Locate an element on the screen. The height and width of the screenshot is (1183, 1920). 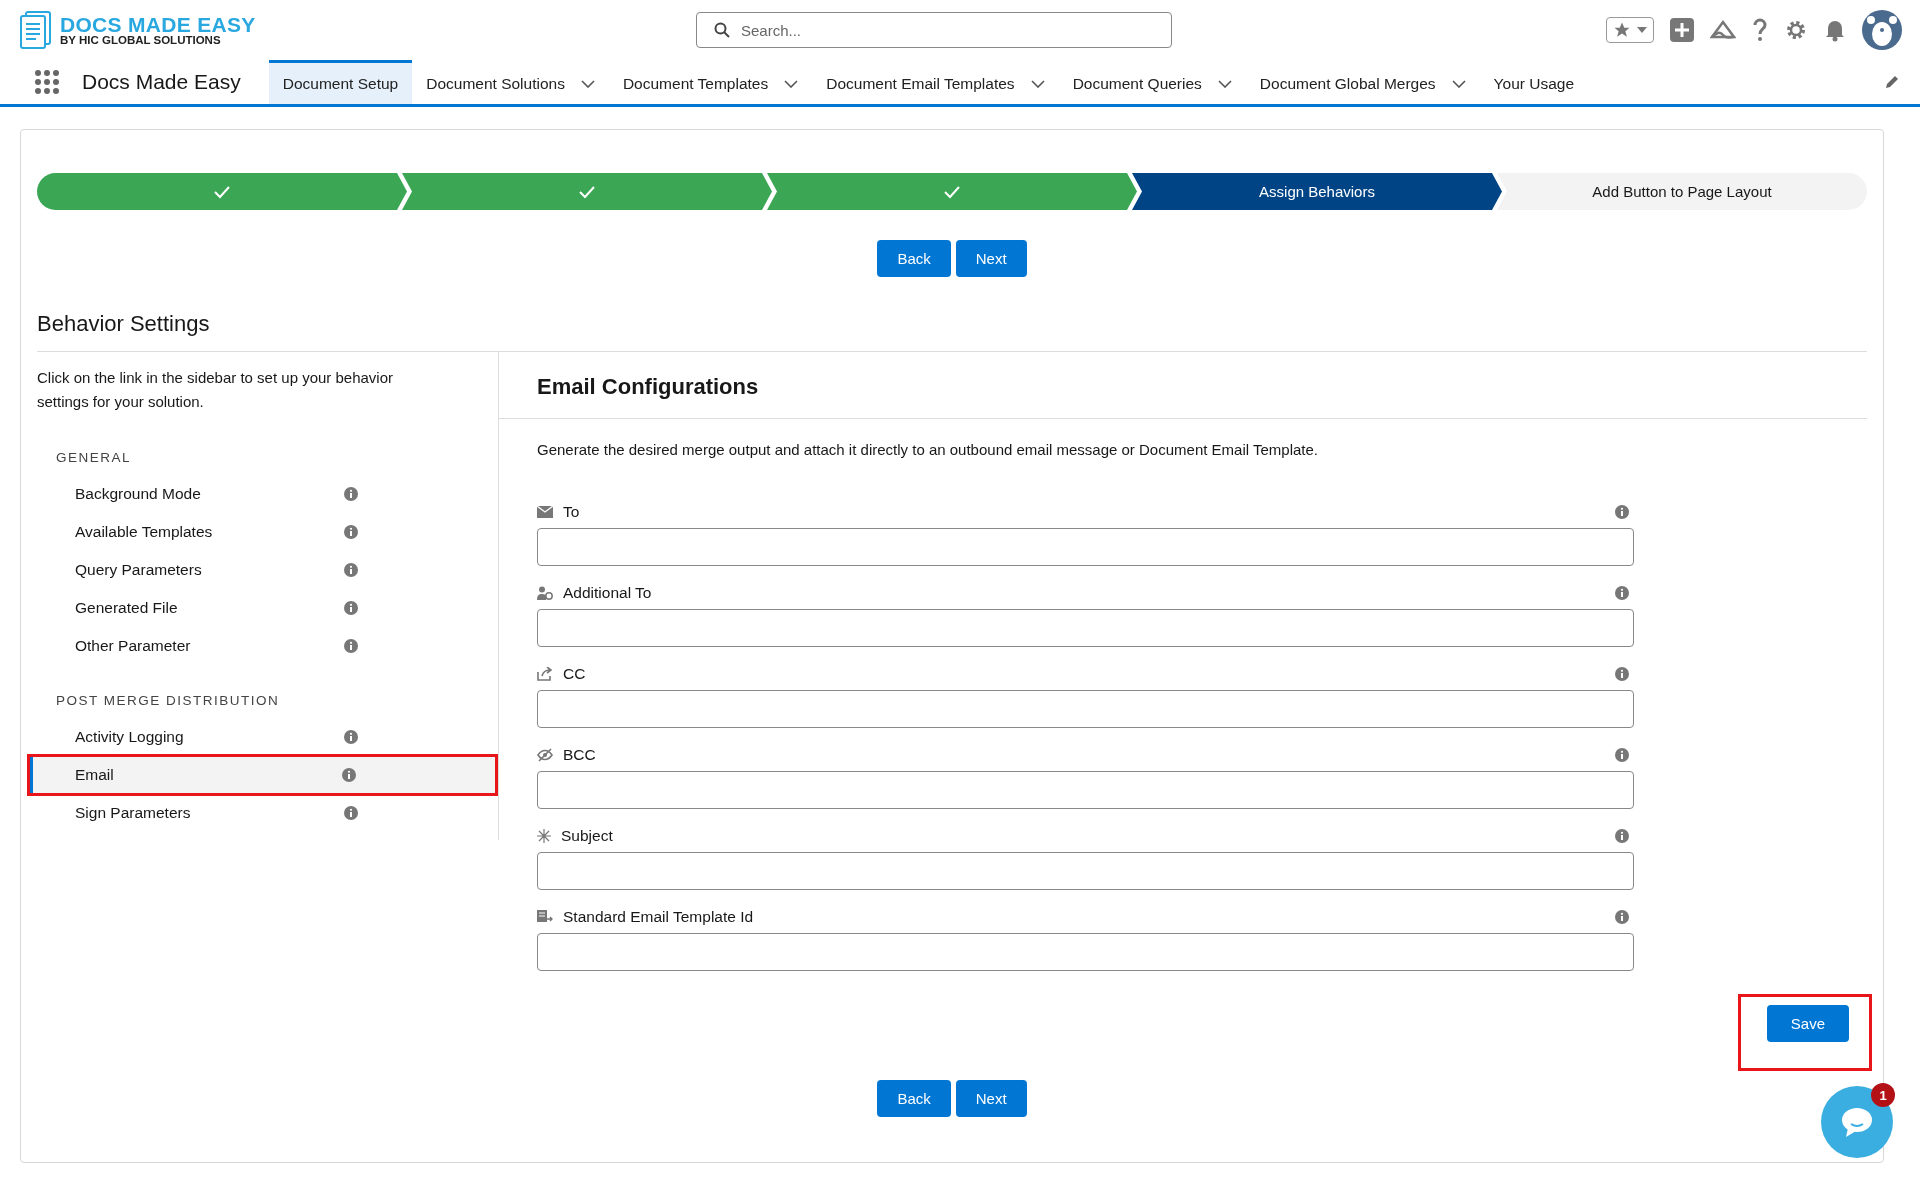
progress-step: Add Button to Page Layout is located at coordinates (1682, 191).